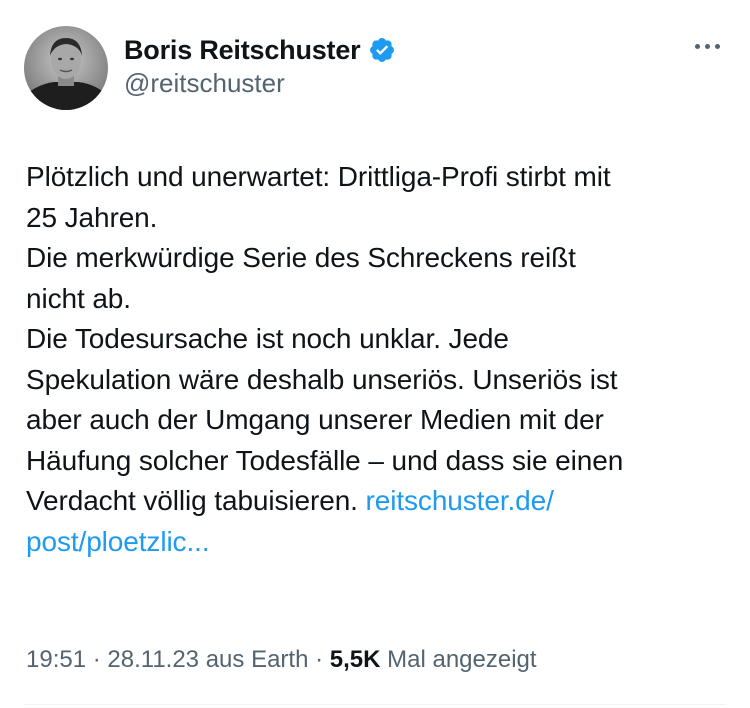 This screenshot has height=708, width=750. What do you see at coordinates (153, 659) in the screenshot?
I see `tweet-date: 28.11.23` at bounding box center [153, 659].